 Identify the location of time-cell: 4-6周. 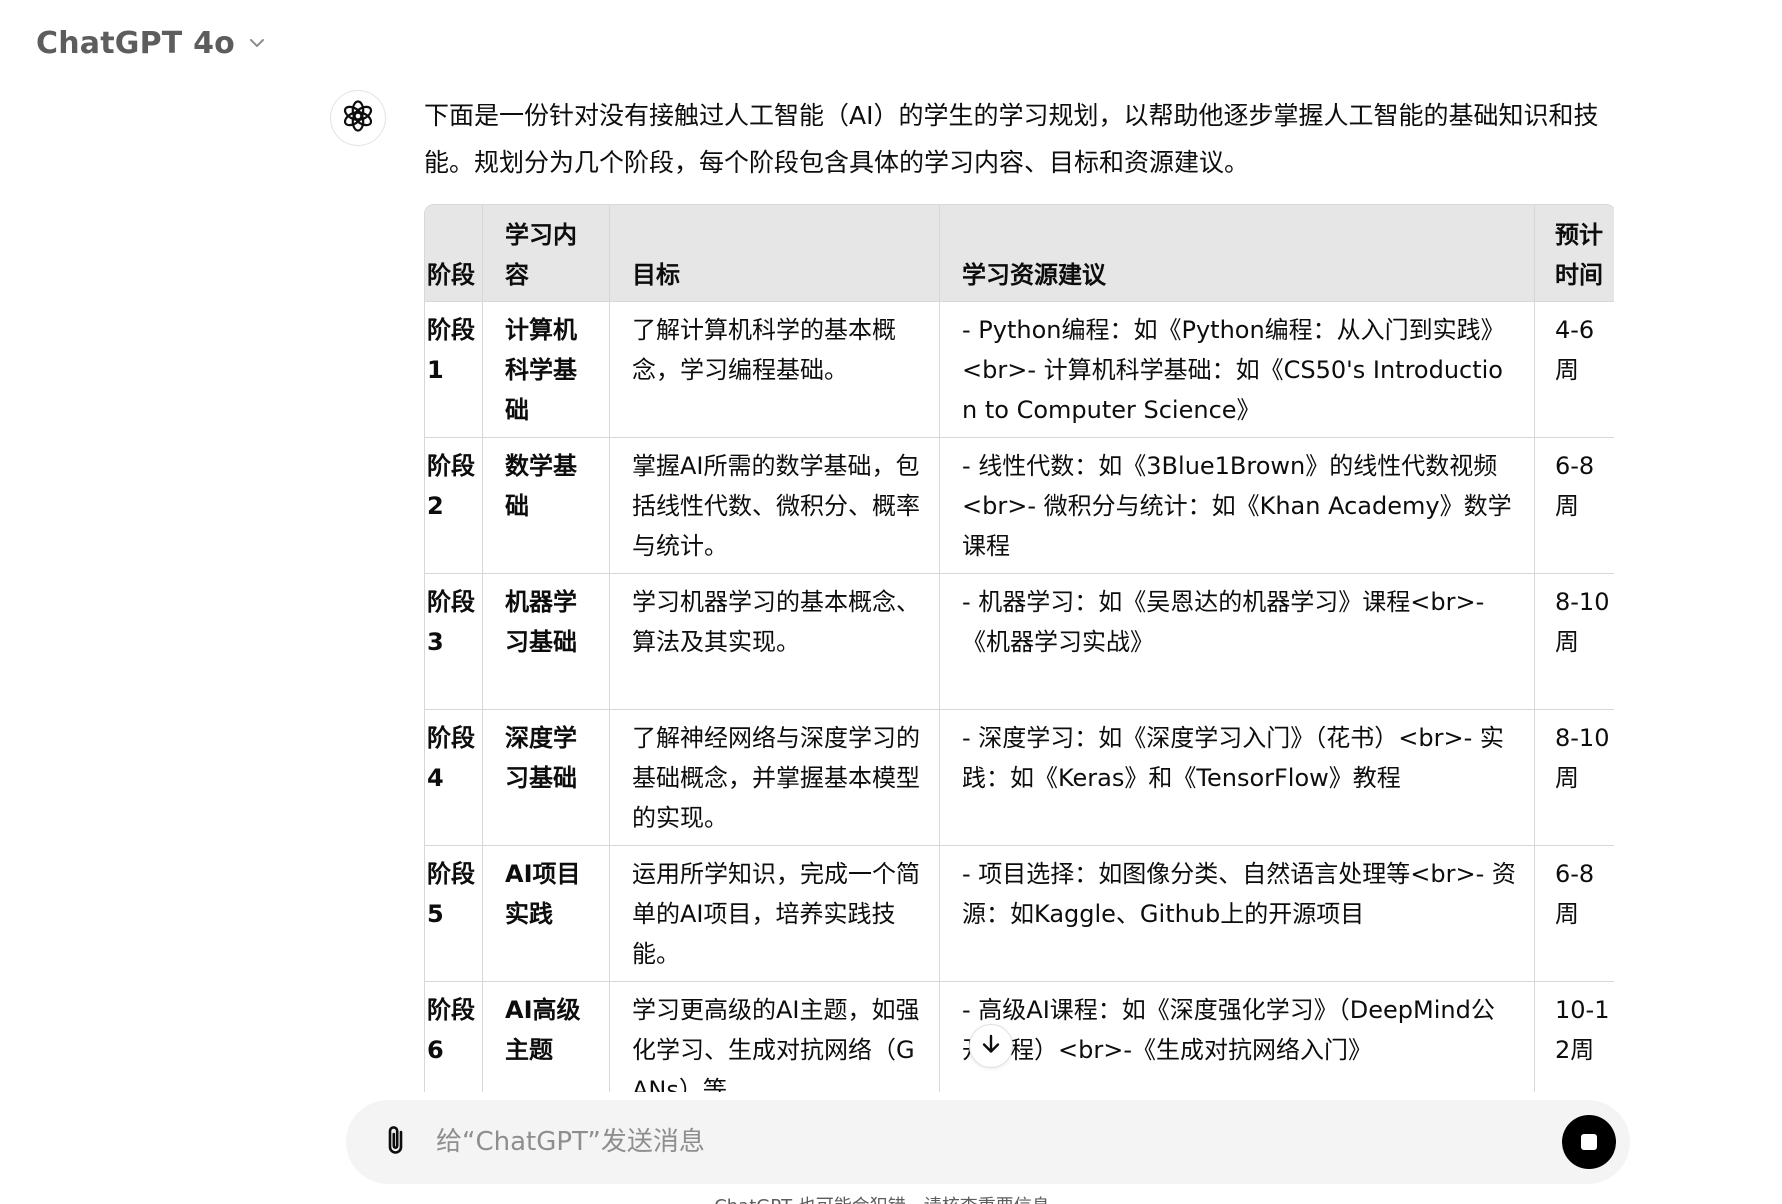
(1574, 370).